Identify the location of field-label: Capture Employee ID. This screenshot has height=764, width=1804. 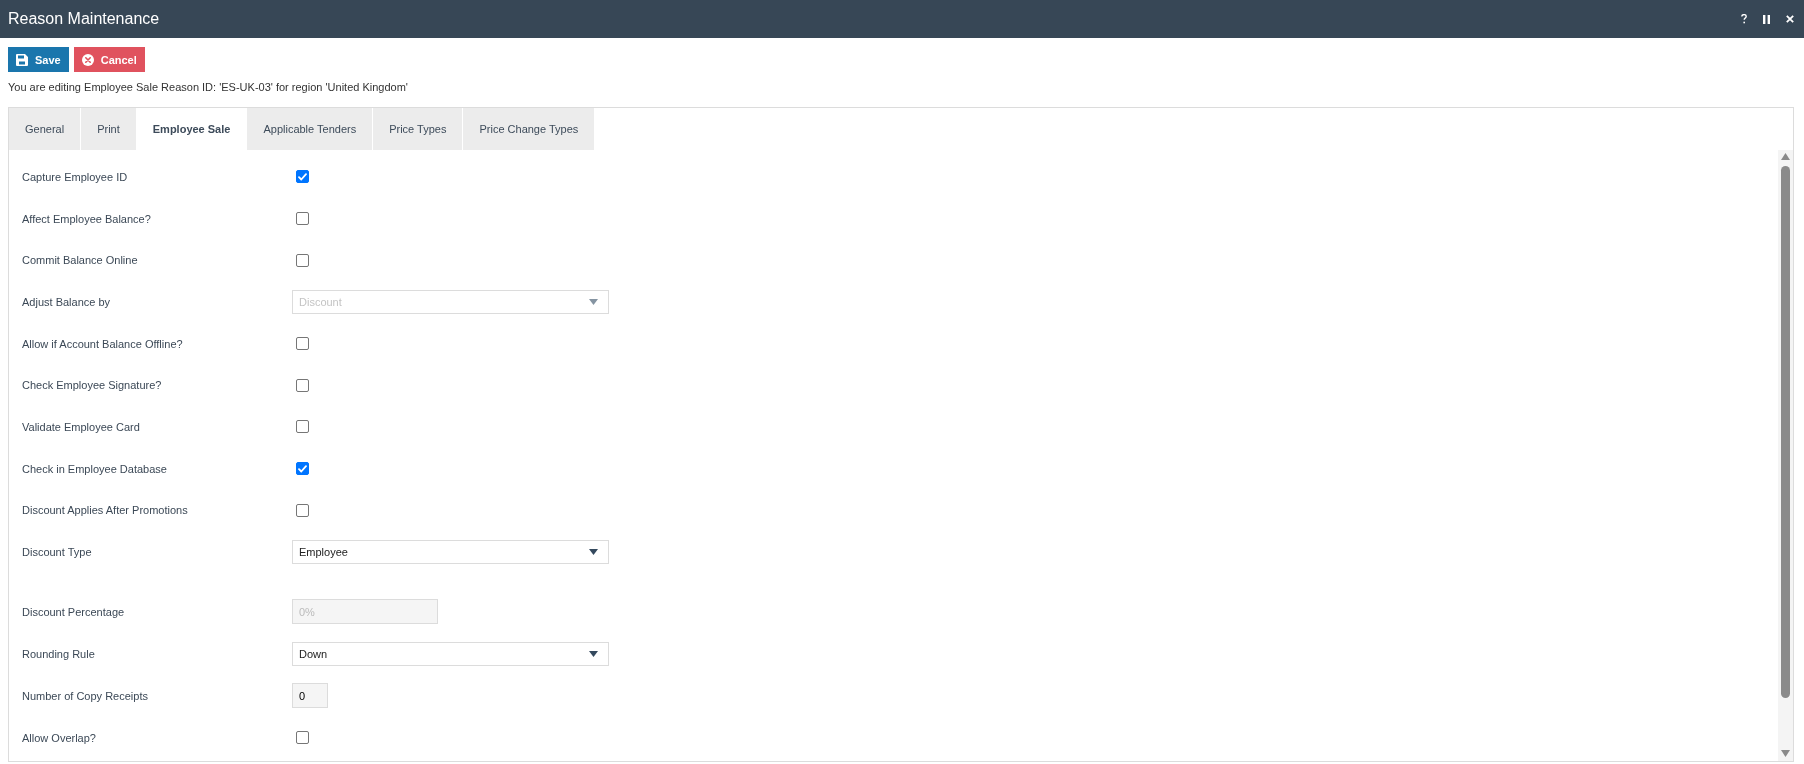
(75, 176).